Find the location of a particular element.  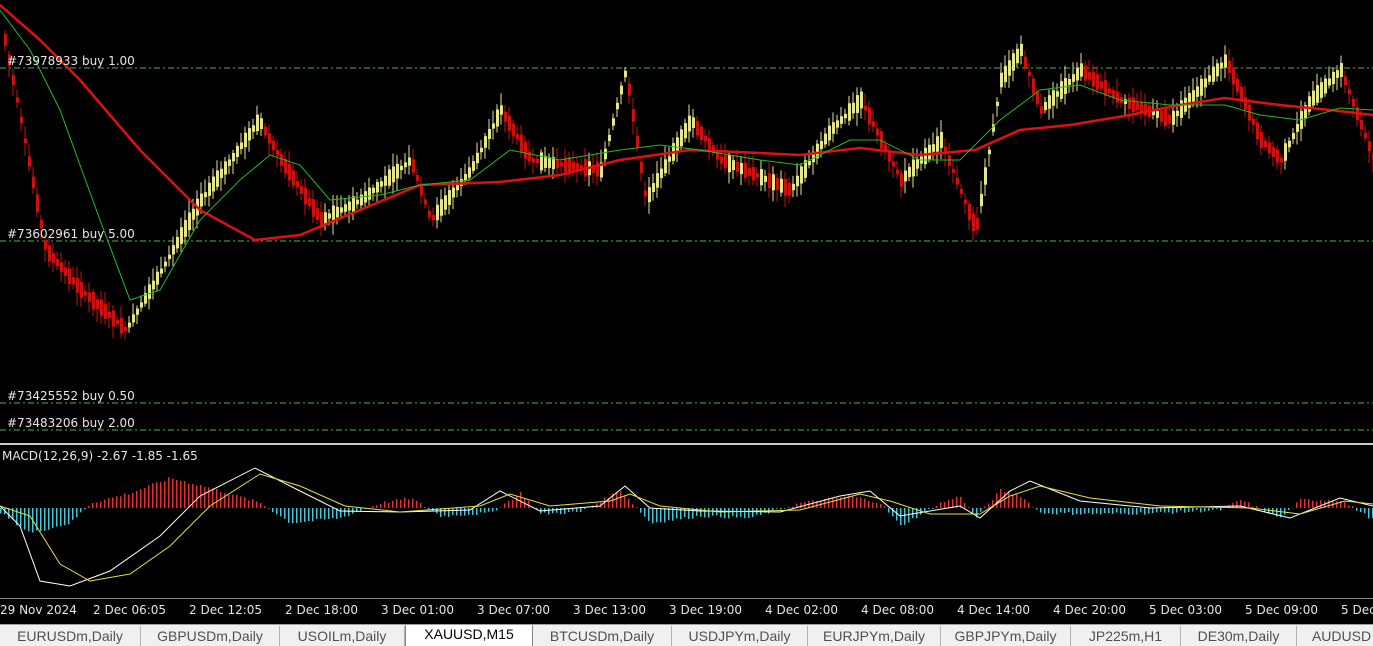

tab-de30m: DE30m,Daily is located at coordinates (1239, 636).